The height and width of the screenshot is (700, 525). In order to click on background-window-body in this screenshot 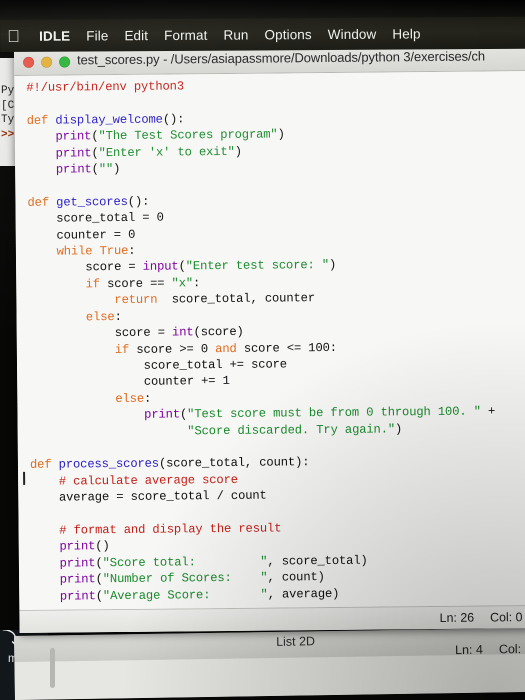, I will do `click(269, 676)`.